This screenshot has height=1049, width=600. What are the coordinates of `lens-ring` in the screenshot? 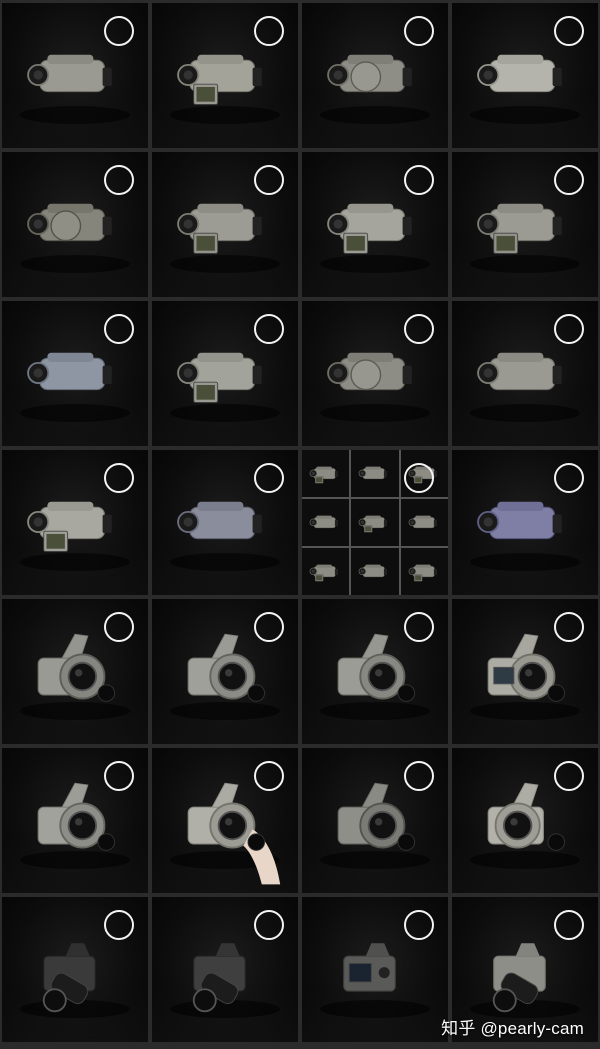 It's located at (66, 226).